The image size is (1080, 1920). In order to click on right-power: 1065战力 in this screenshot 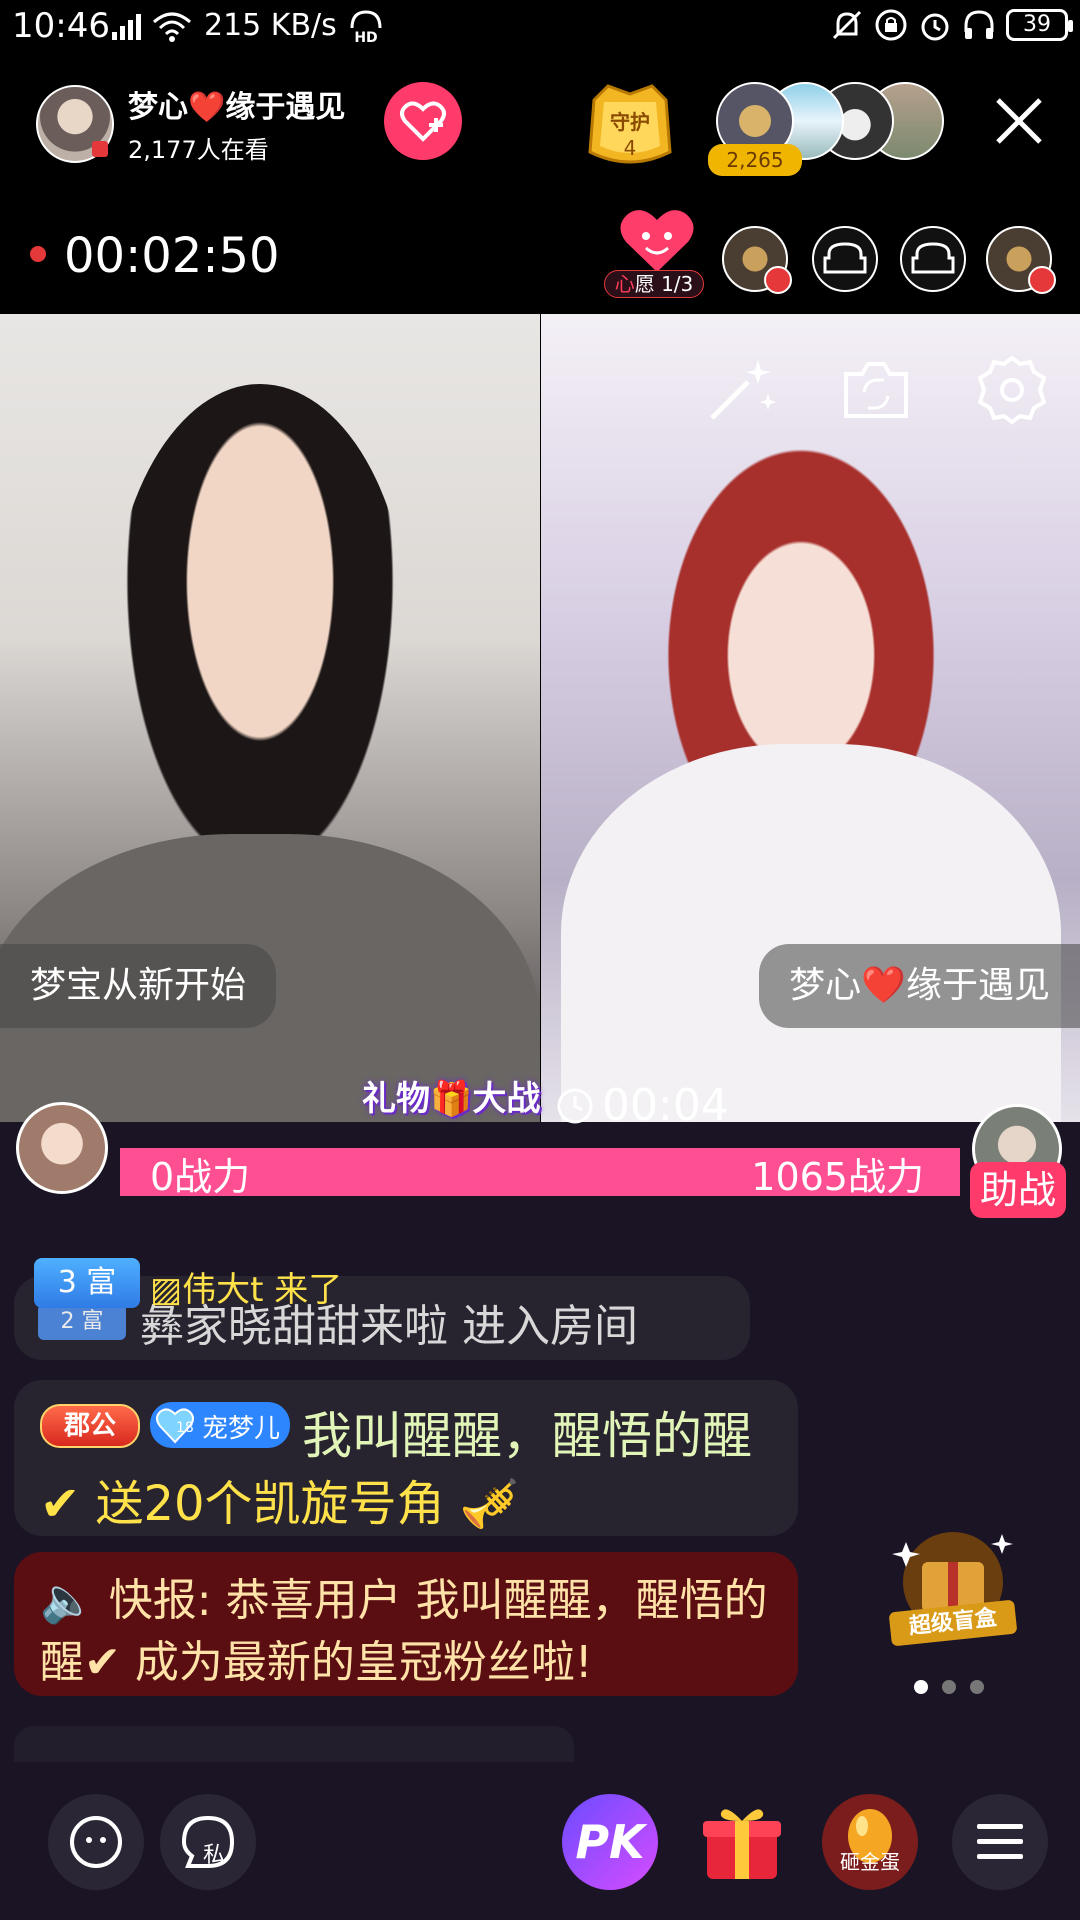, I will do `click(837, 1177)`.